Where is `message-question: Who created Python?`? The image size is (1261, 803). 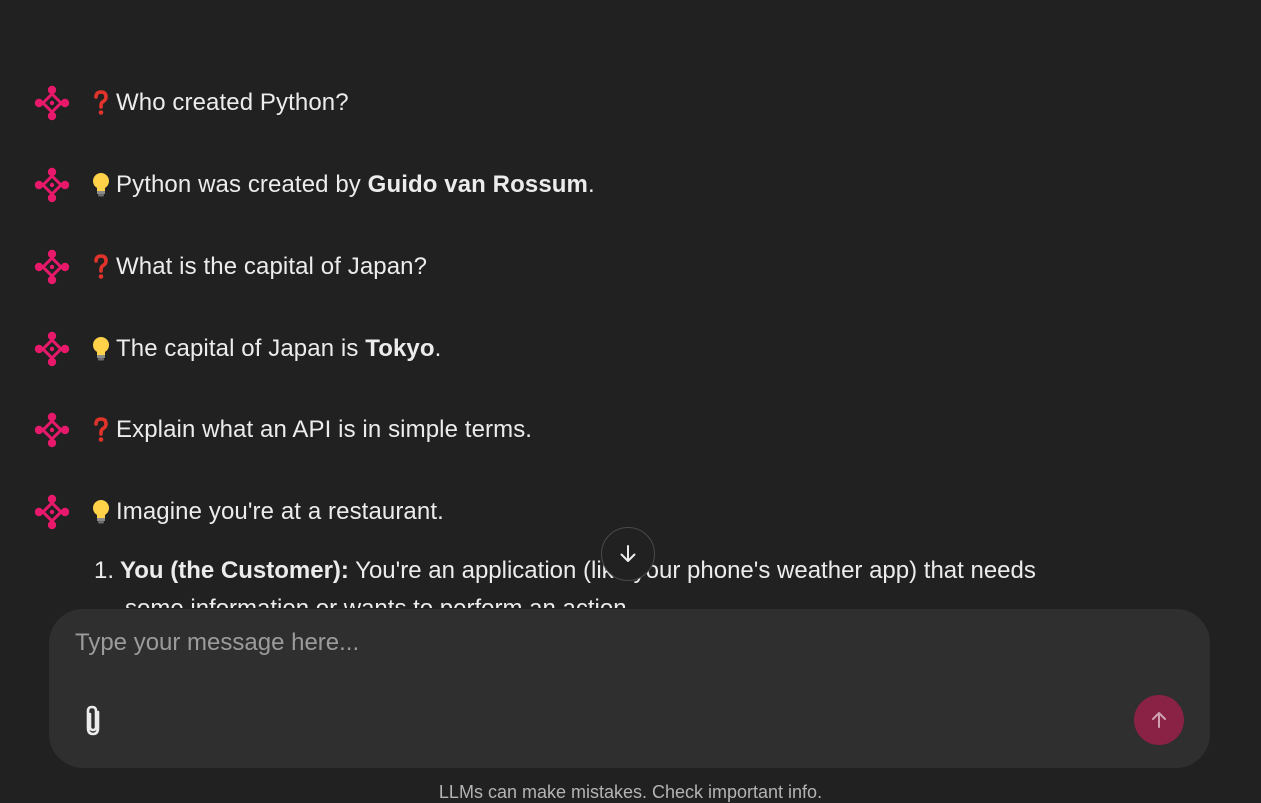
message-question: Who created Python? is located at coordinates (191, 103).